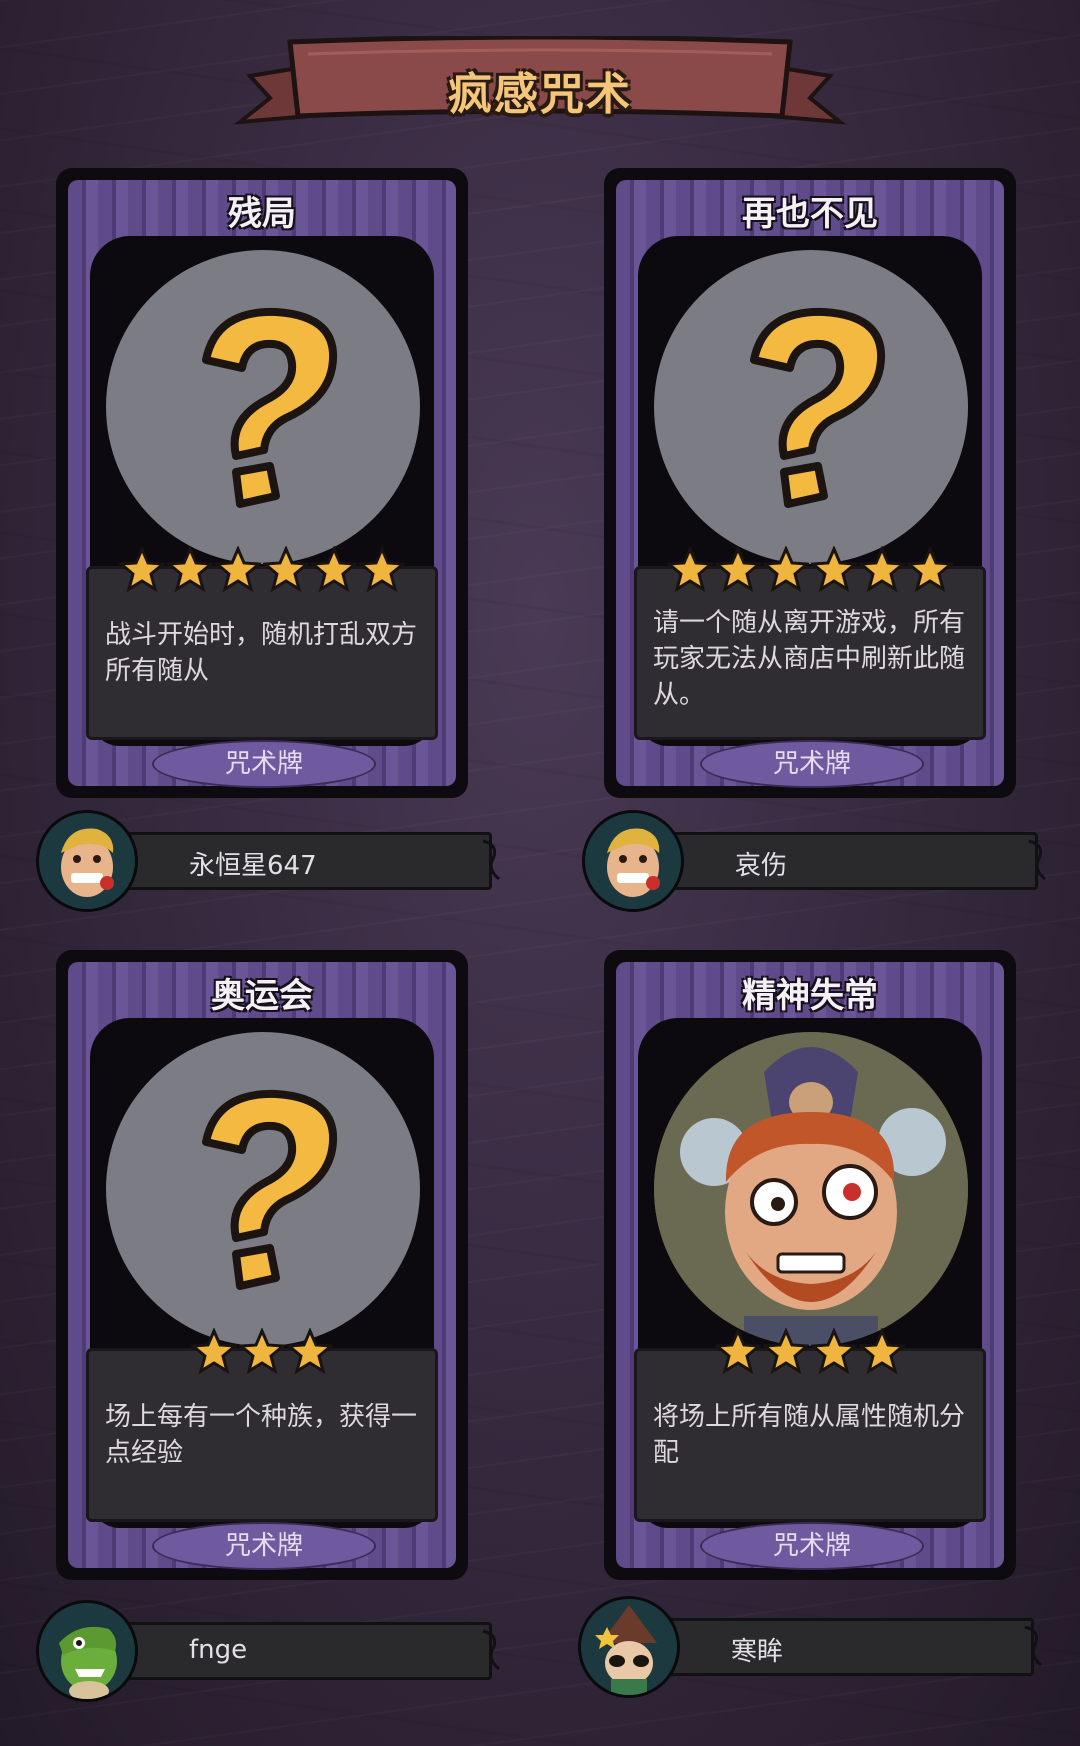 The image size is (1080, 1746). Describe the element at coordinates (757, 1652) in the screenshot. I see `author-name: 寒眸` at that location.